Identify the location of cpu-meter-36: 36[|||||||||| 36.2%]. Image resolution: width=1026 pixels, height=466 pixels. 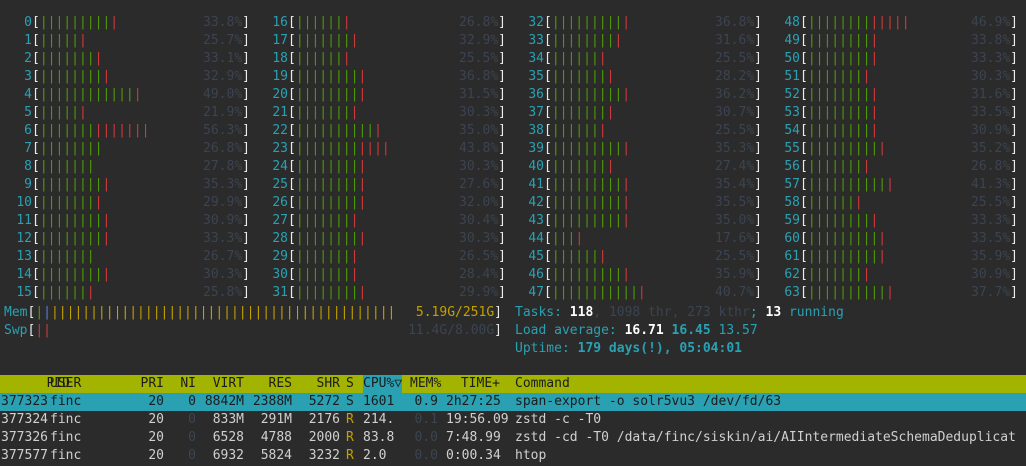
(640, 95).